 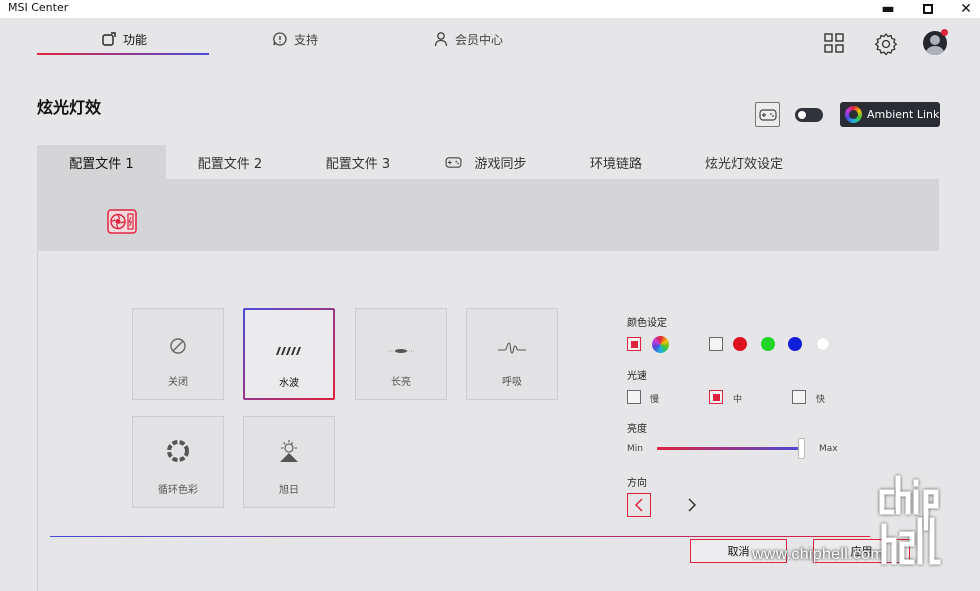 I want to click on color-wheel-icon, so click(x=660, y=344).